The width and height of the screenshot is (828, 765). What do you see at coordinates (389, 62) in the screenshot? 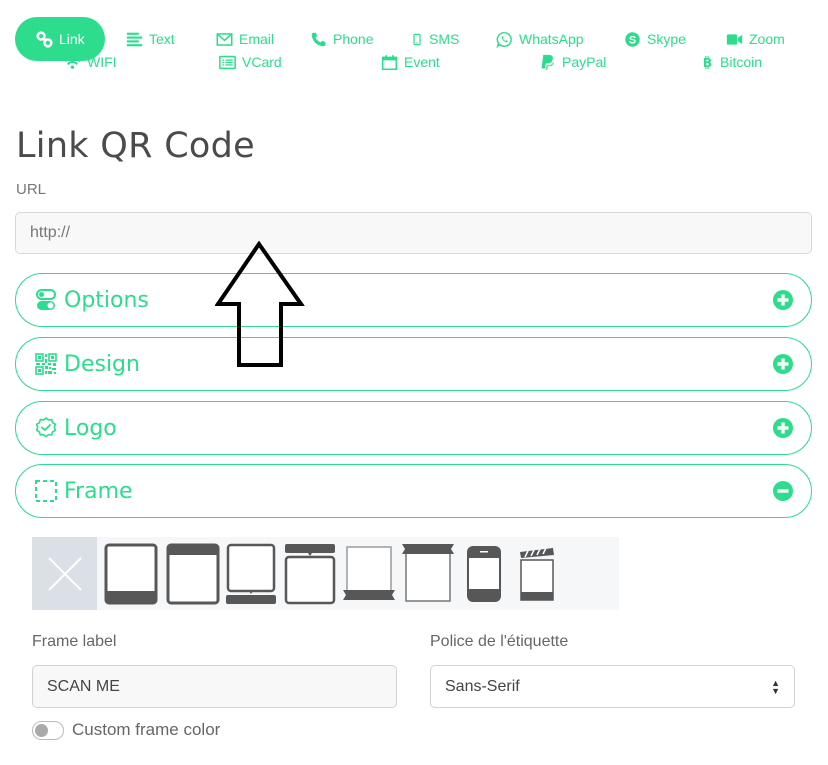
I see `calendar-icon` at bounding box center [389, 62].